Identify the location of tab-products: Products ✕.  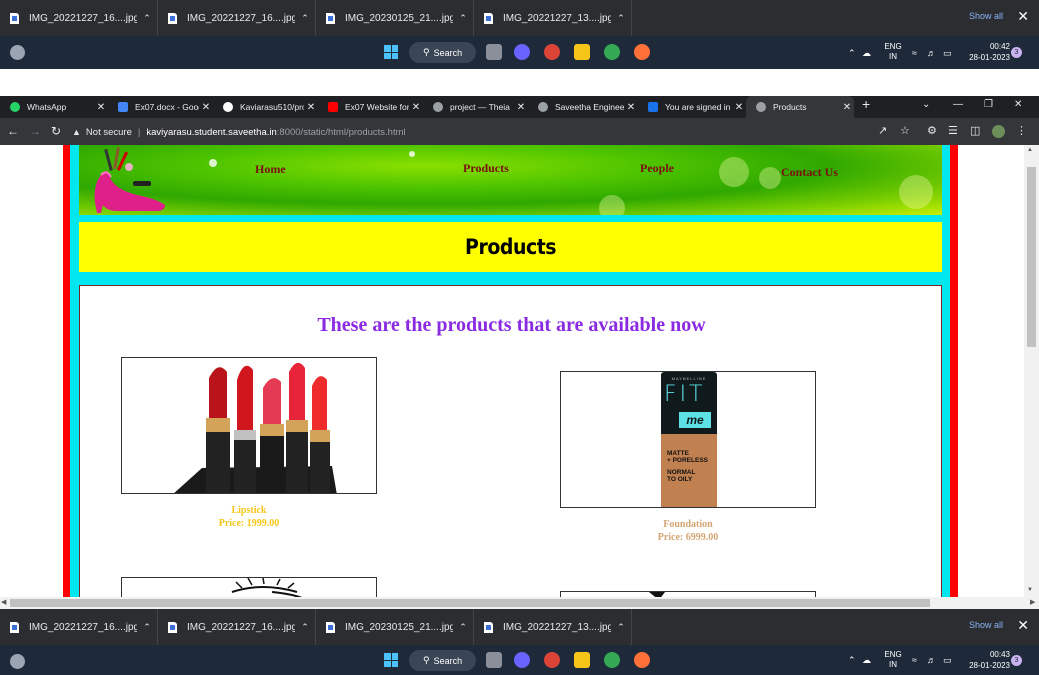
(800, 107).